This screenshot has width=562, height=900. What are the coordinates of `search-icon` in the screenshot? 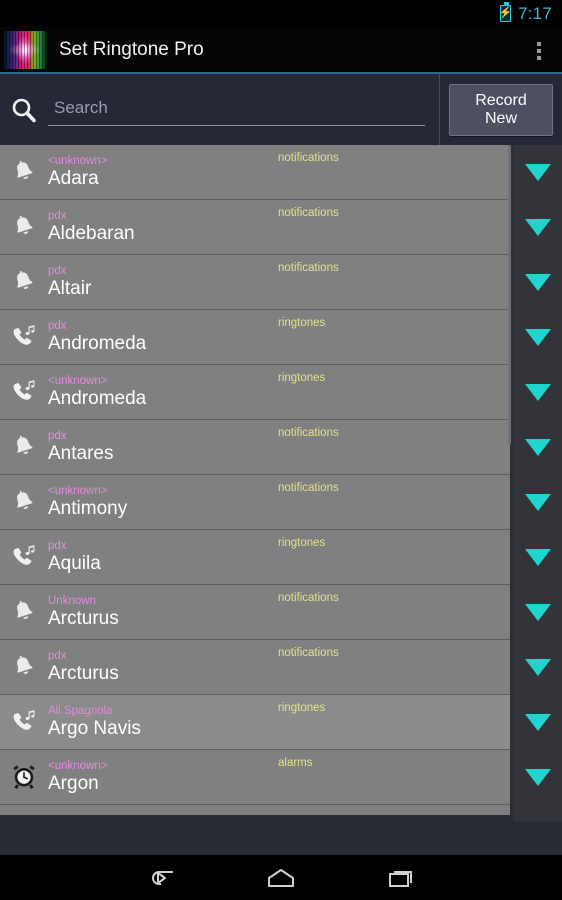 It's located at (24, 109).